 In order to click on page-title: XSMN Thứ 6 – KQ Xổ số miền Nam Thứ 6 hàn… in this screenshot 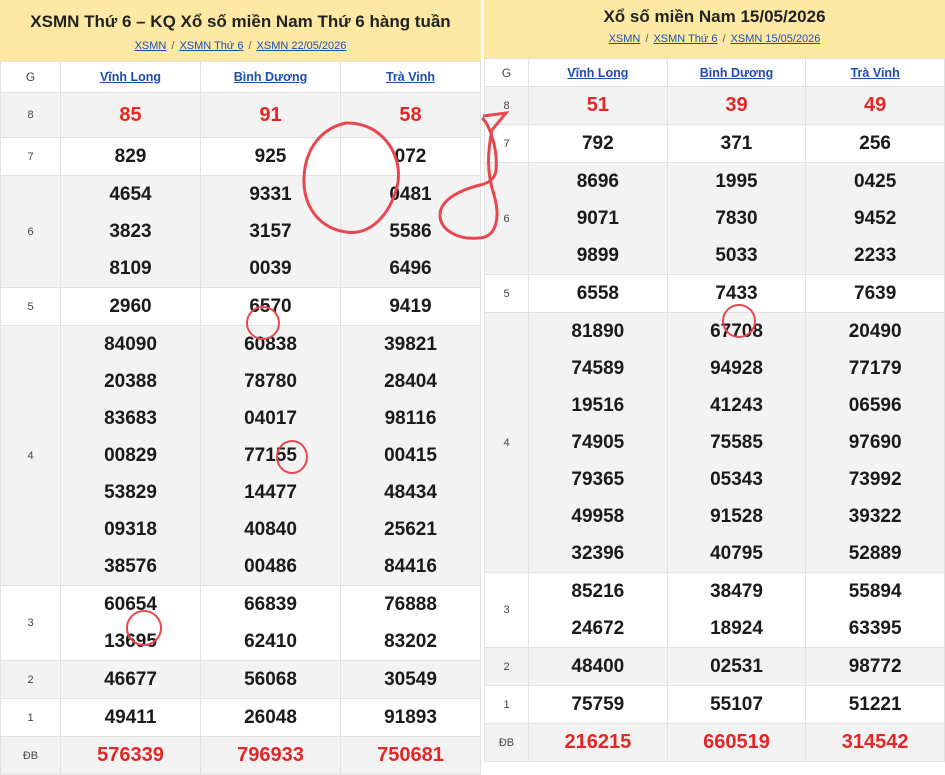, I will do `click(240, 21)`.